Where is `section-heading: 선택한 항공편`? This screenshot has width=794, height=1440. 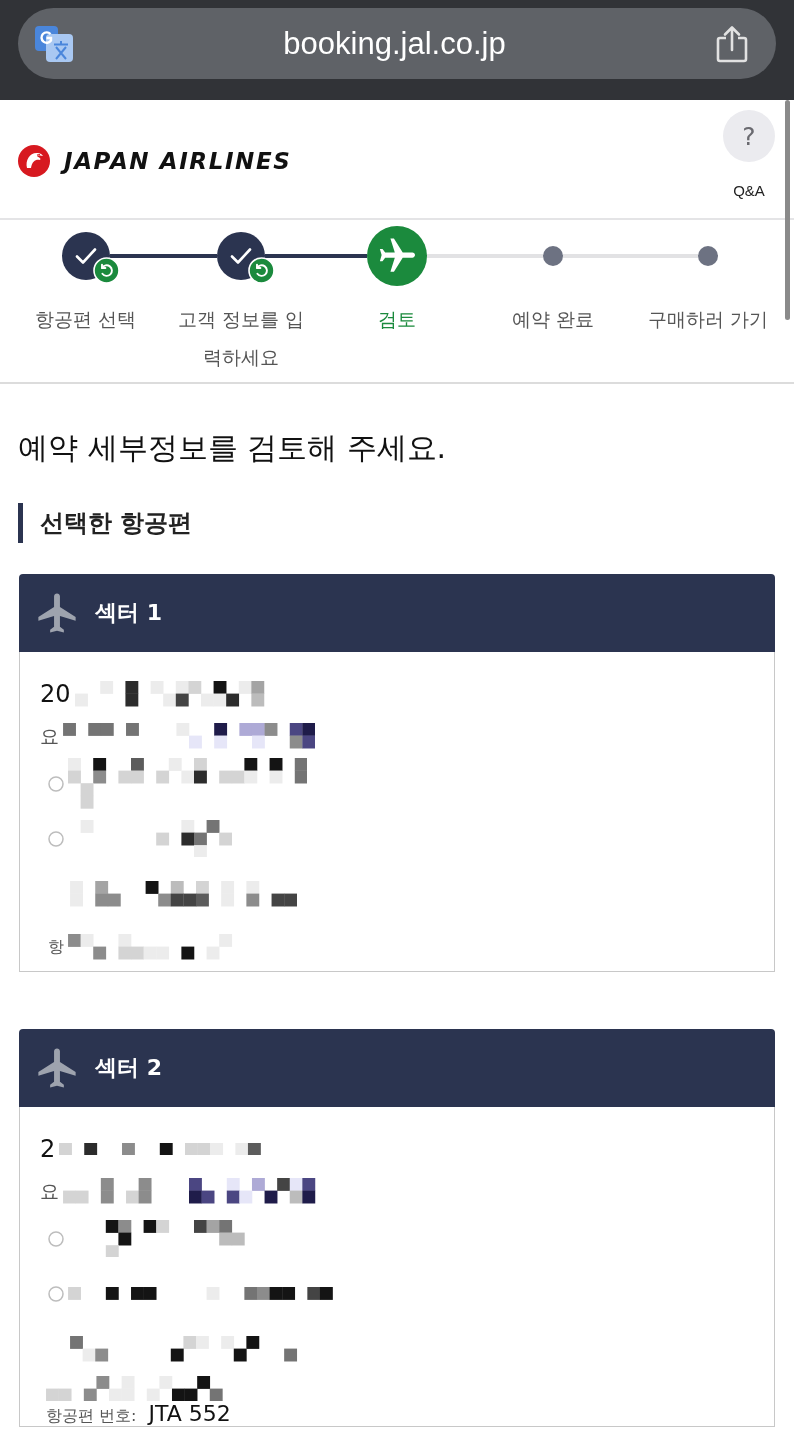 section-heading: 선택한 항공편 is located at coordinates (397, 523).